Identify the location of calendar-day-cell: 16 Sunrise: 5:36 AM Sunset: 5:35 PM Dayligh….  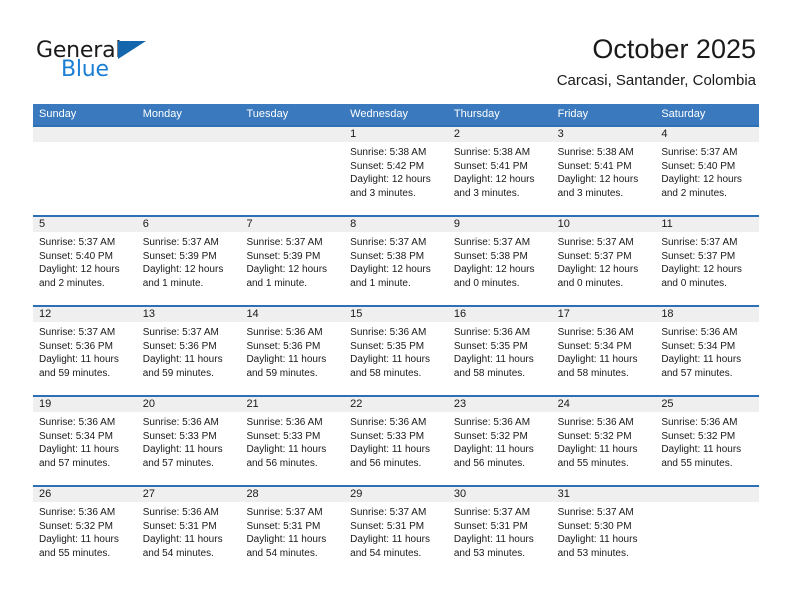
(499, 351).